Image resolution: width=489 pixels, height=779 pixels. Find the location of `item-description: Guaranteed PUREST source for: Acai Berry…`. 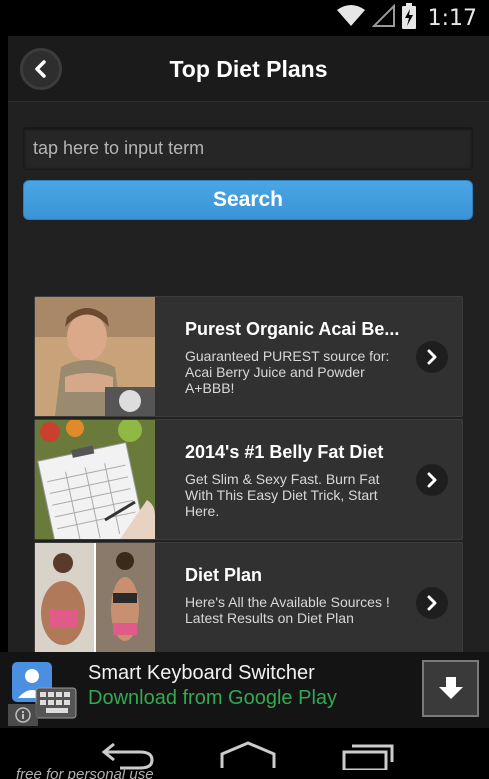

item-description: Guaranteed PUREST source for: Acai Berry… is located at coordinates (287, 372).